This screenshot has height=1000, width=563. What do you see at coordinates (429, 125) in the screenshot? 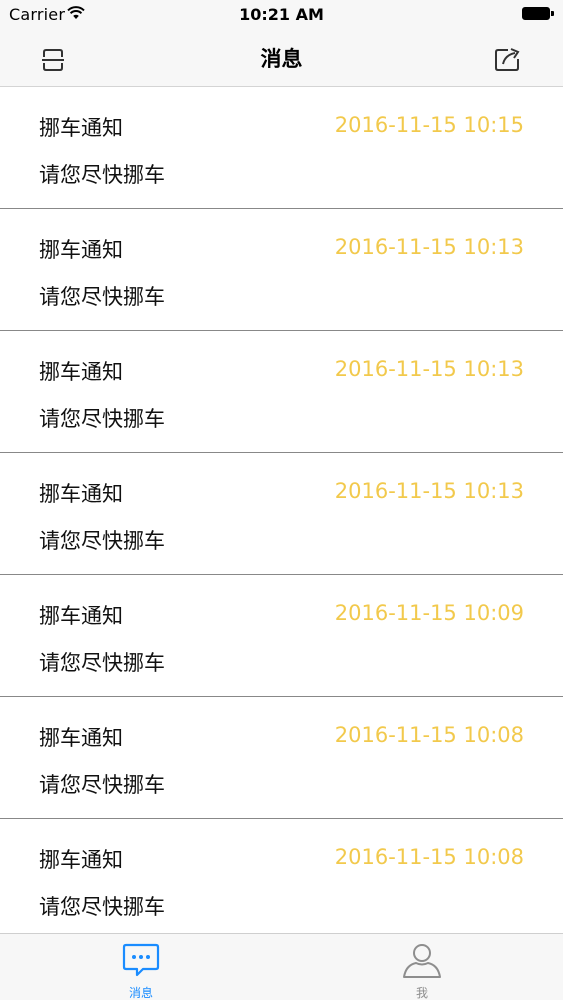
I see `message-time: 2016-11-15 10:15` at bounding box center [429, 125].